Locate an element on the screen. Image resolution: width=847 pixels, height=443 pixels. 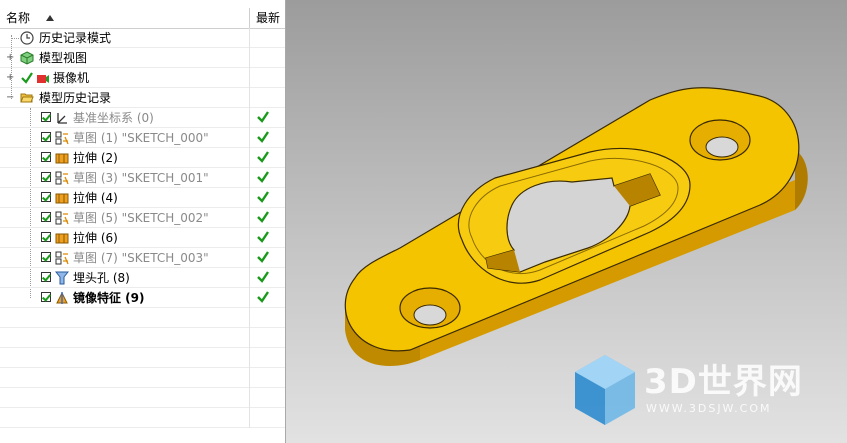
tree-row-label: 草图 (3) "SKETCH_001" is located at coordinates (141, 178).